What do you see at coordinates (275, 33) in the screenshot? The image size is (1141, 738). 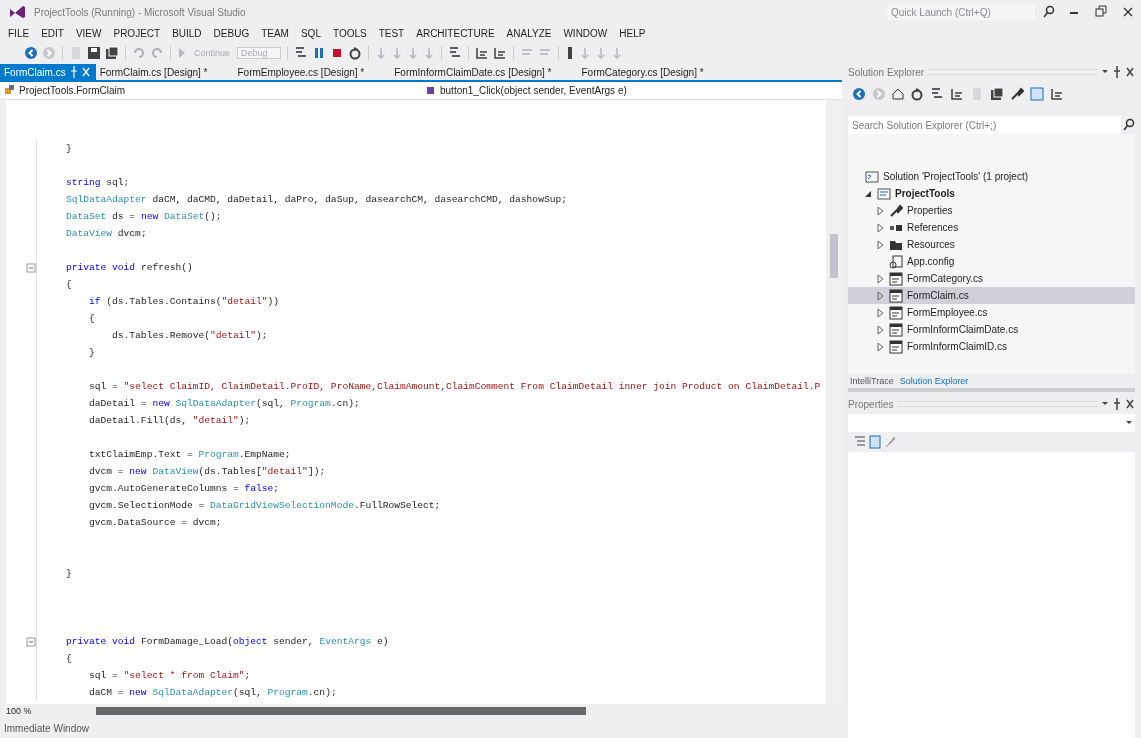 I see `menu-item: TEAM` at bounding box center [275, 33].